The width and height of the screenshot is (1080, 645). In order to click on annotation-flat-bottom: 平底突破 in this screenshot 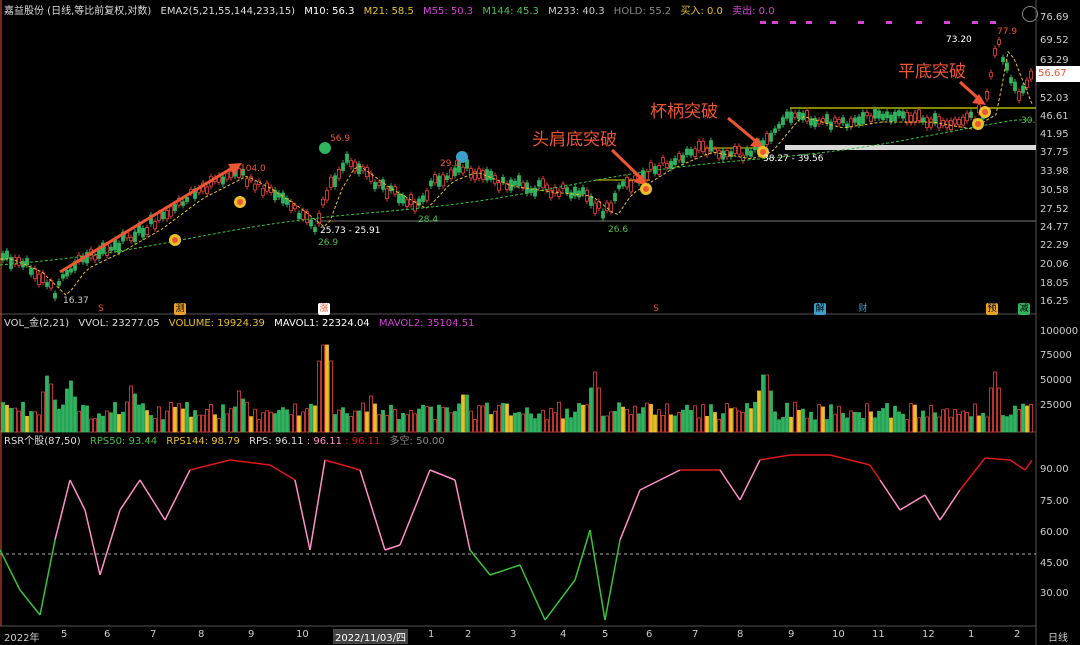, I will do `click(932, 72)`.